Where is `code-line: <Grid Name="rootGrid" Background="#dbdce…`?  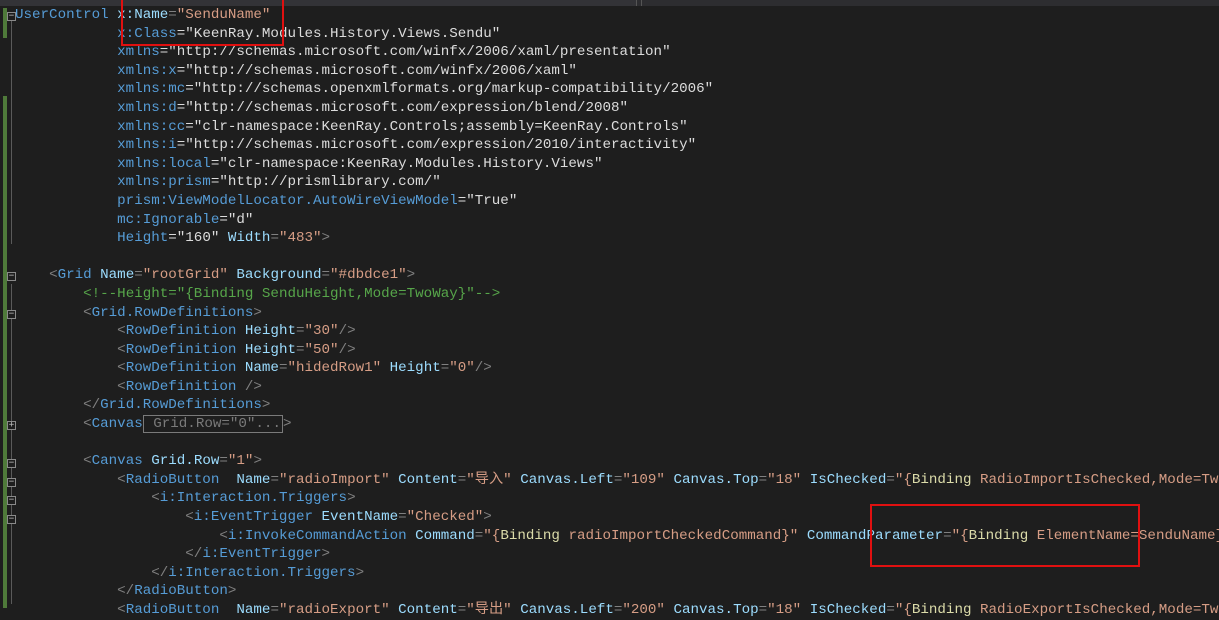 code-line: <Grid Name="rootGrid" Background="#dbdce… is located at coordinates (617, 275).